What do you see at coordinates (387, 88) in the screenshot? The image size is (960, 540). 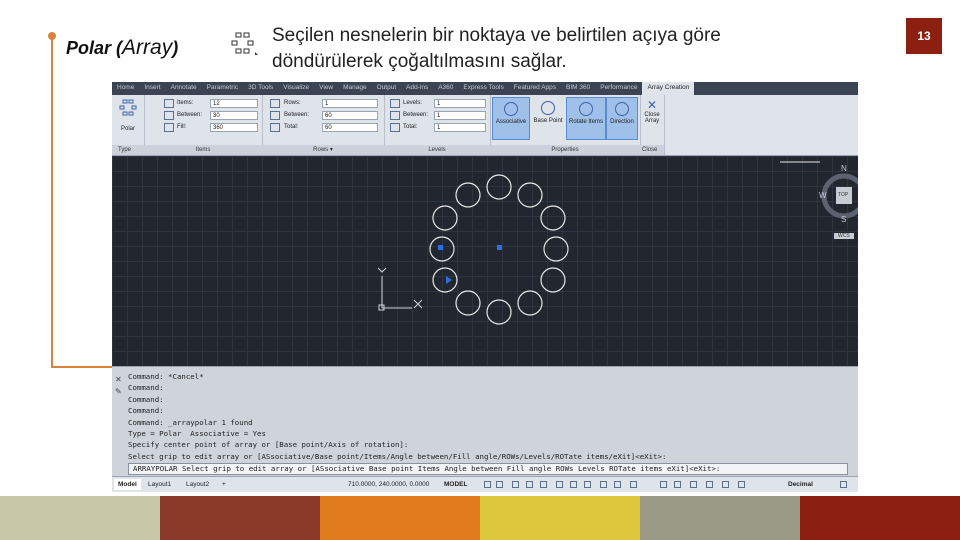 I see `tab-output: Output` at bounding box center [387, 88].